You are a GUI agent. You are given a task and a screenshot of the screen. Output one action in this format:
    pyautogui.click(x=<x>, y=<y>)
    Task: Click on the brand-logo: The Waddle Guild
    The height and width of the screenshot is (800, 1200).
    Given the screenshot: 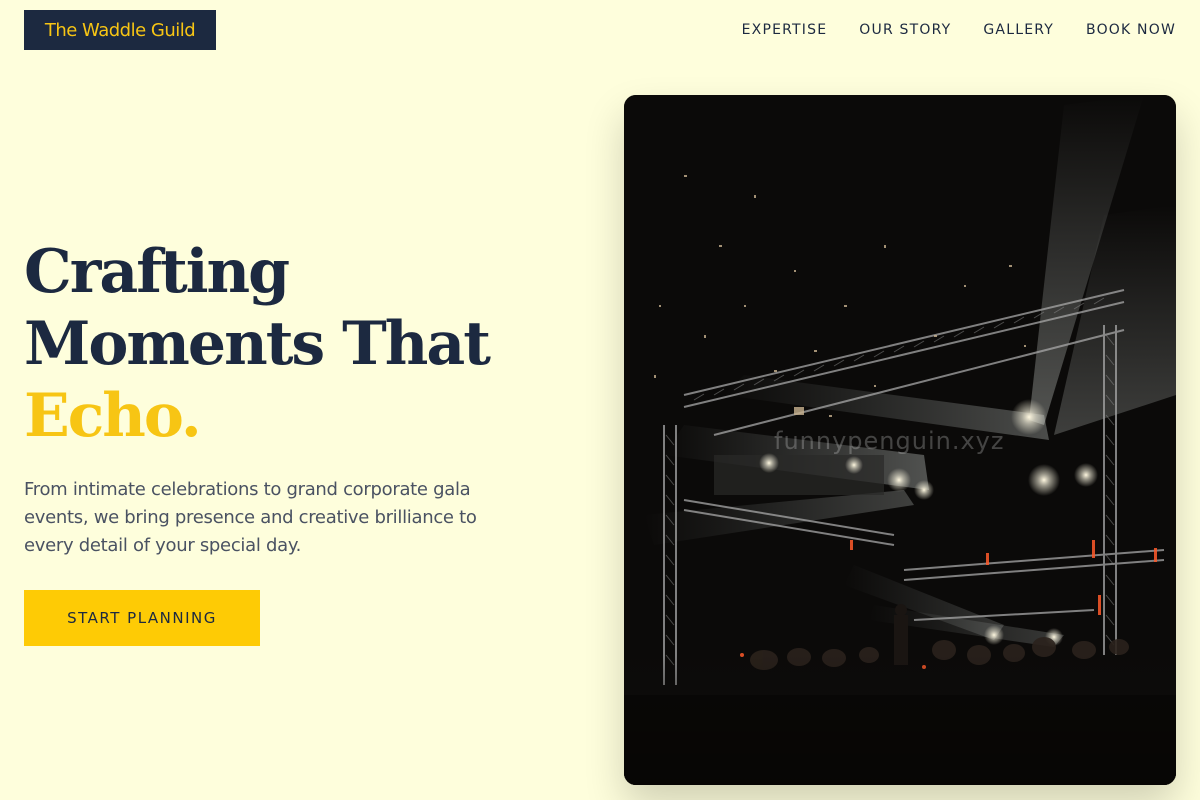 What is the action you would take?
    pyautogui.click(x=120, y=30)
    